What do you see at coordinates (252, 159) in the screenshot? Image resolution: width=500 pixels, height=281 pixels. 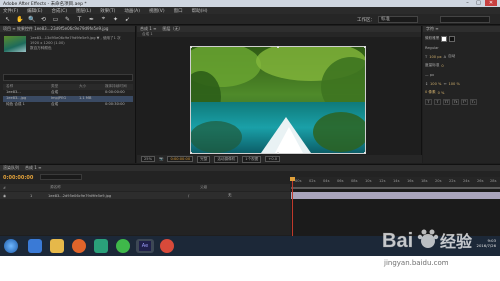 I see `view-layout-select: 1个视图` at bounding box center [252, 159].